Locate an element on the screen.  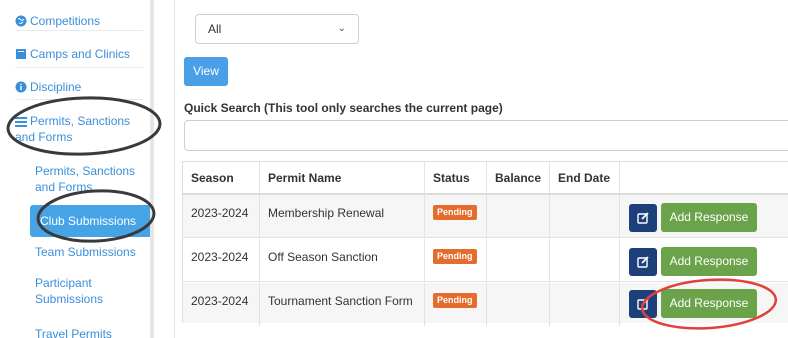
column-header: Balance is located at coordinates (518, 178).